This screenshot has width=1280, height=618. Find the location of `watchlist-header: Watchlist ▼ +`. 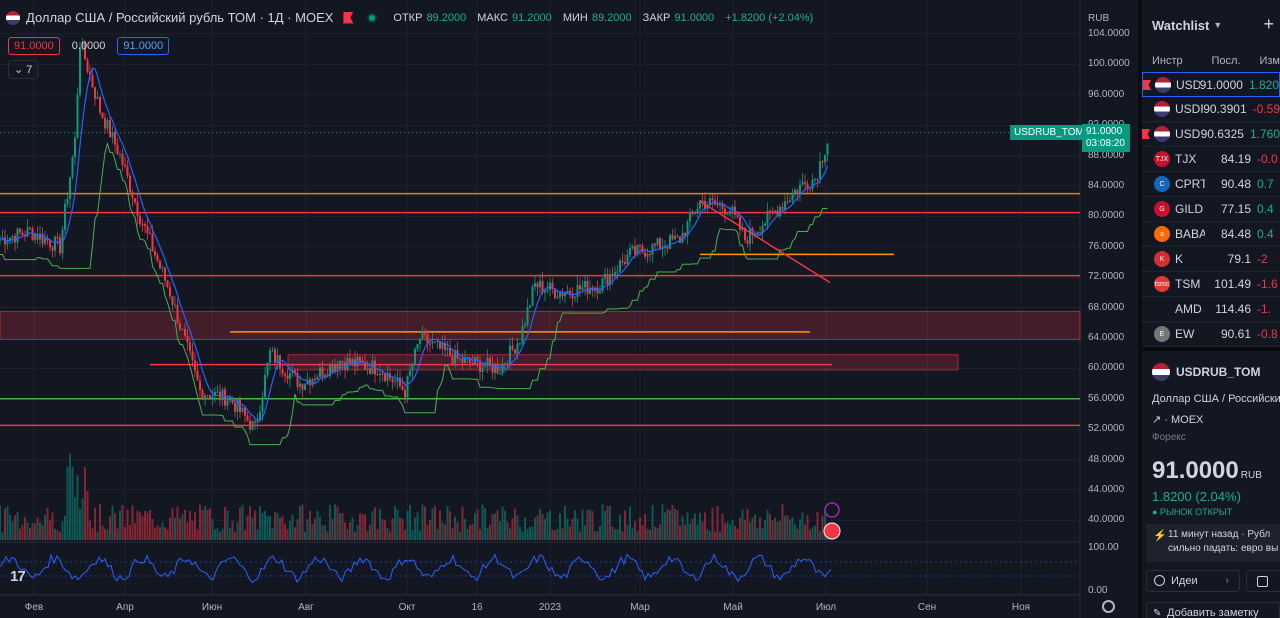

watchlist-header: Watchlist ▼ + is located at coordinates (1211, 25).